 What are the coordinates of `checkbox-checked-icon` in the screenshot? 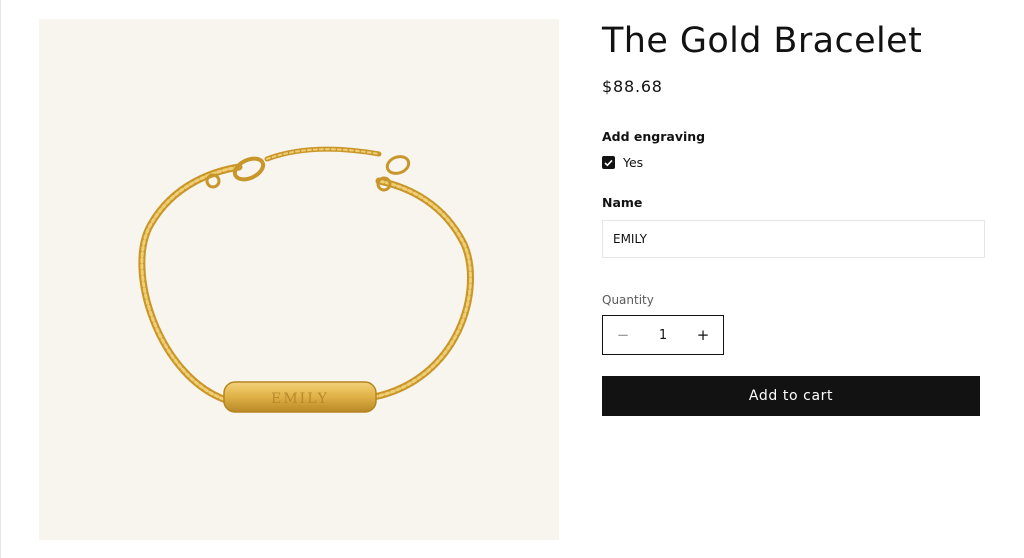 It's located at (608, 162).